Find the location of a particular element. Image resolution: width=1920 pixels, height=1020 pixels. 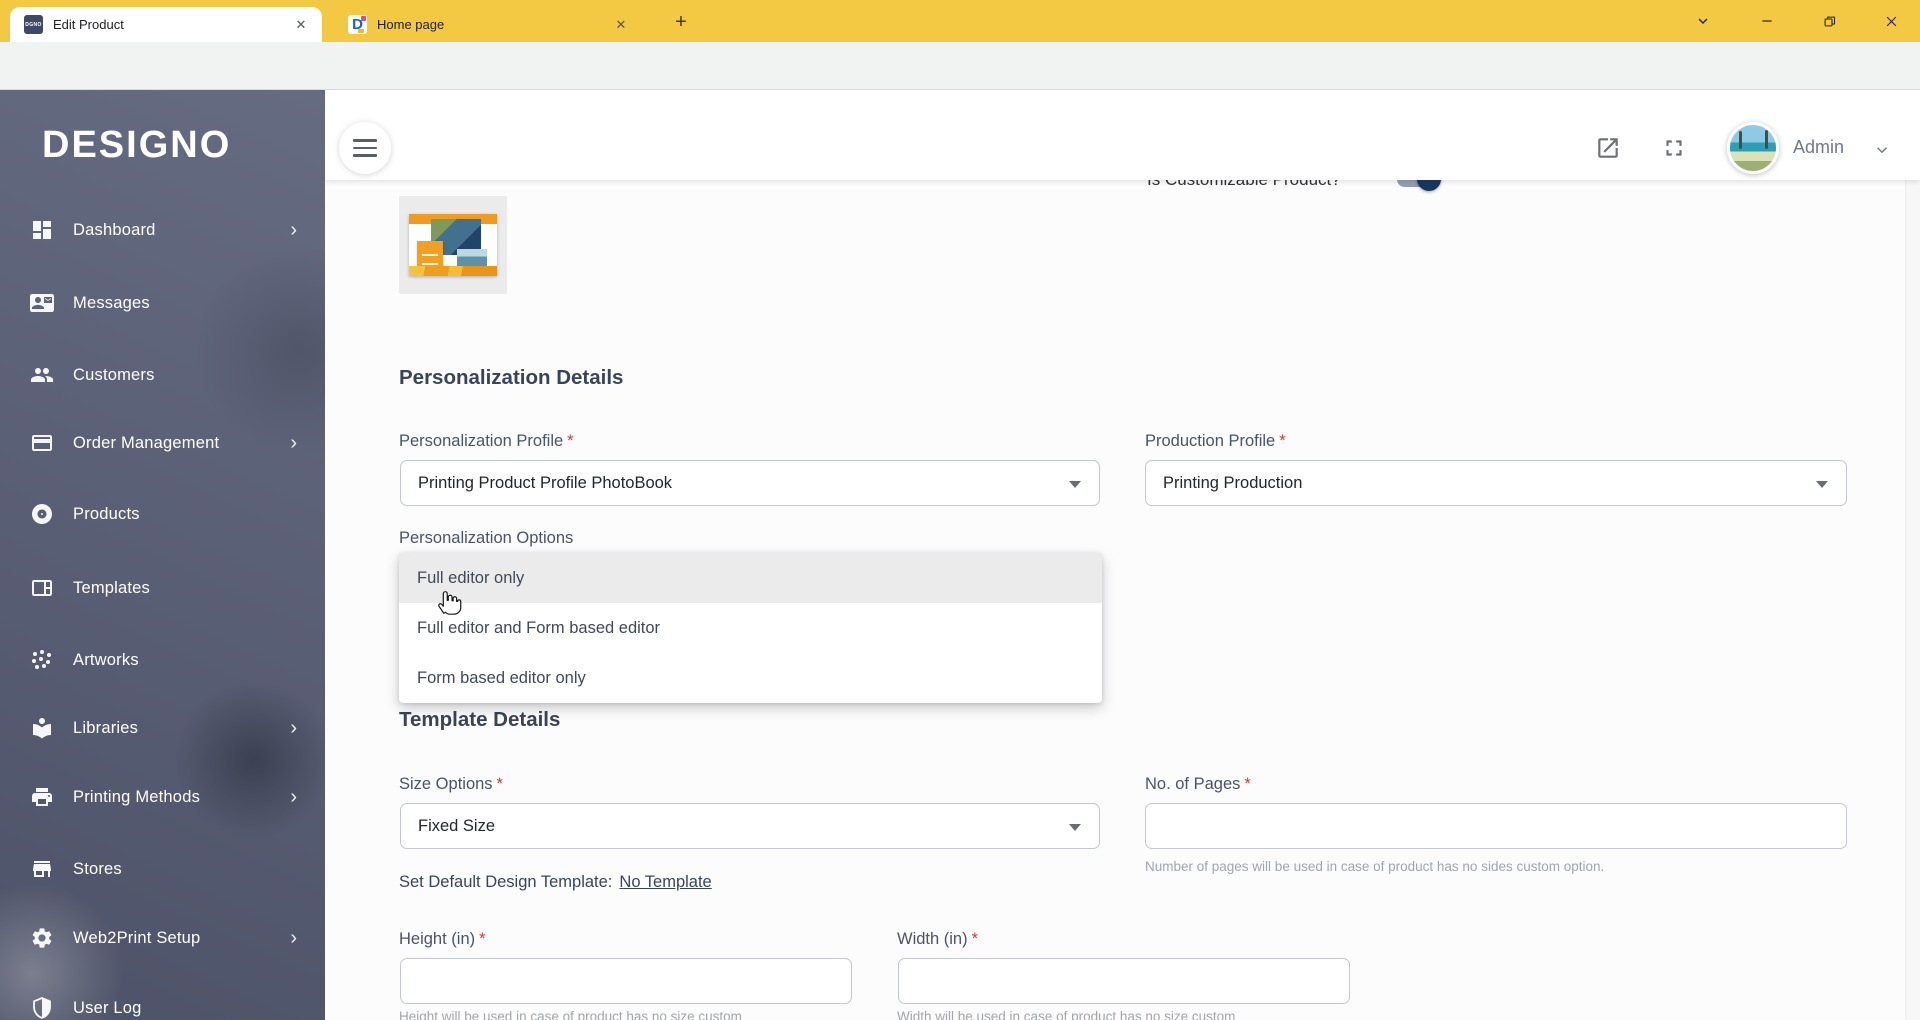

dropdown-option-full-and-form-editor: Full editor and Form based editor is located at coordinates (750, 628).